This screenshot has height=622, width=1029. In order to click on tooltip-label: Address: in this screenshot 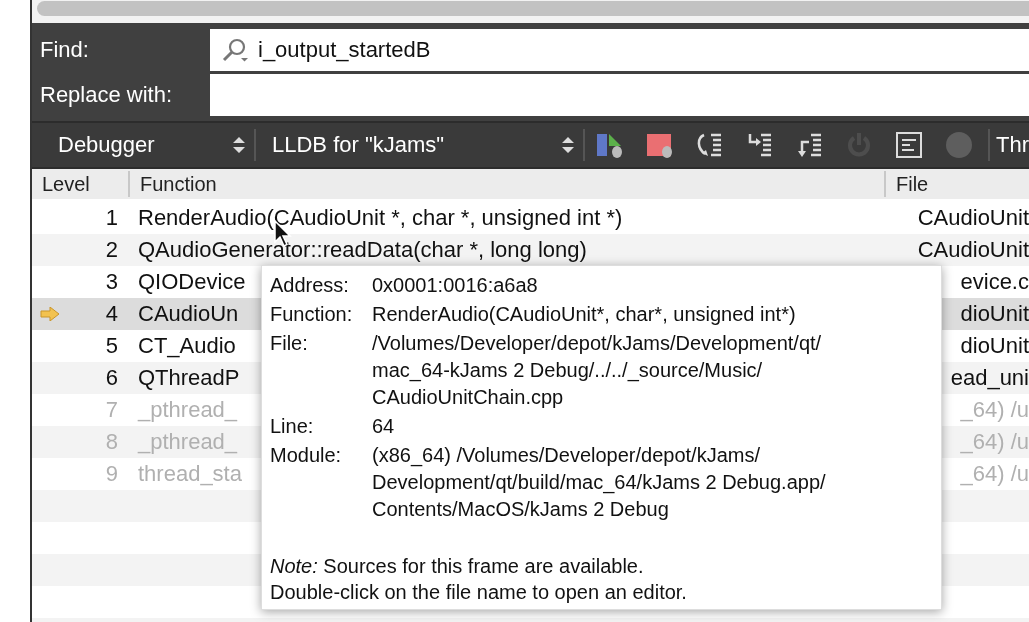, I will do `click(310, 285)`.